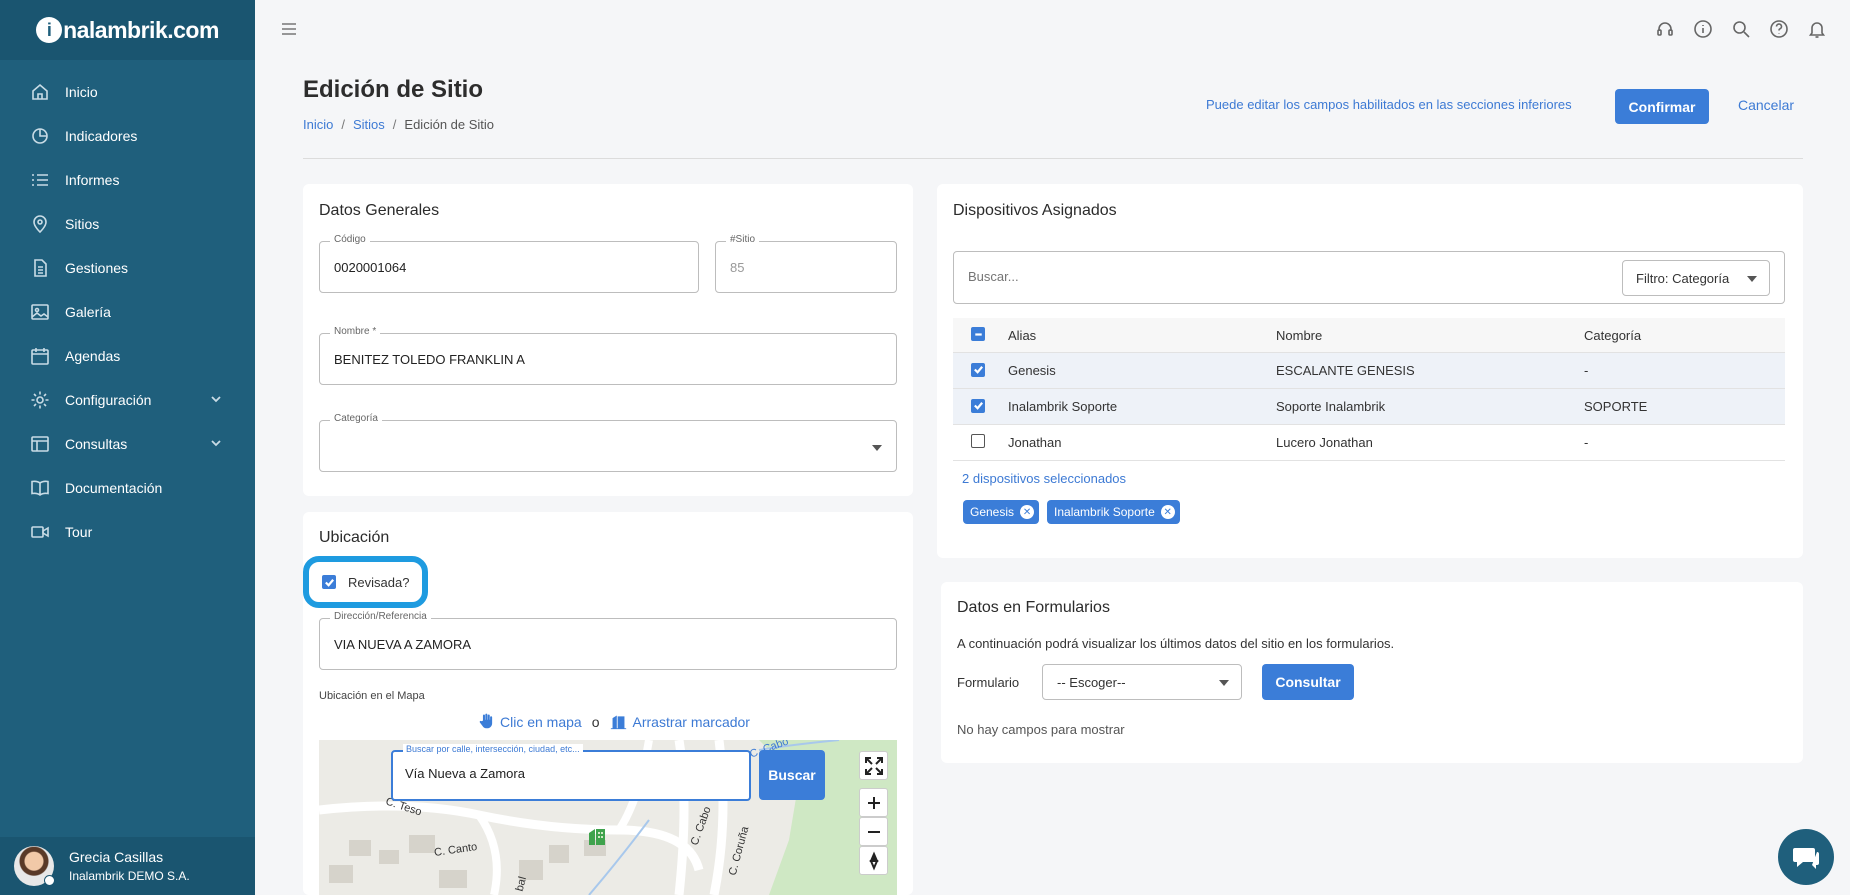 The height and width of the screenshot is (895, 1850). I want to click on sitio-number-field: #Sitio 85, so click(806, 263).